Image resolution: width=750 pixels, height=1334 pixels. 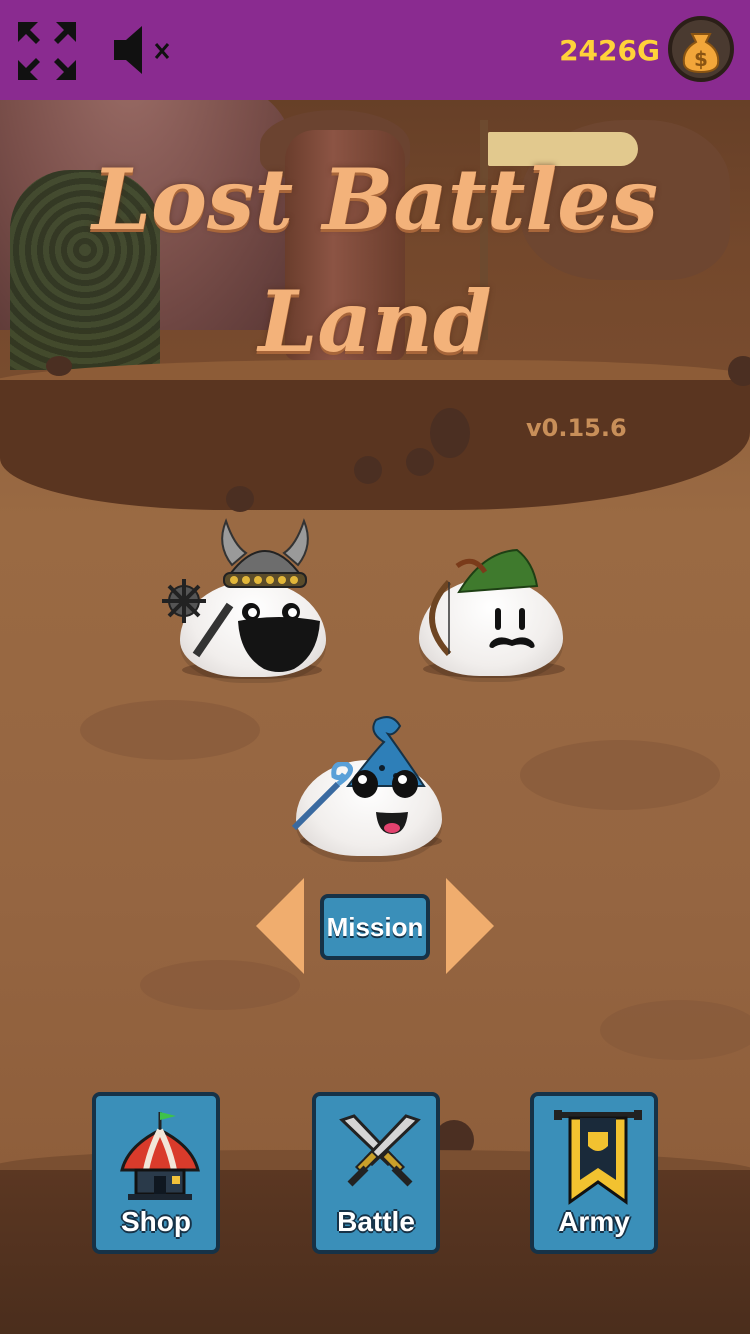 What do you see at coordinates (495, 618) in the screenshot?
I see `character-archer` at bounding box center [495, 618].